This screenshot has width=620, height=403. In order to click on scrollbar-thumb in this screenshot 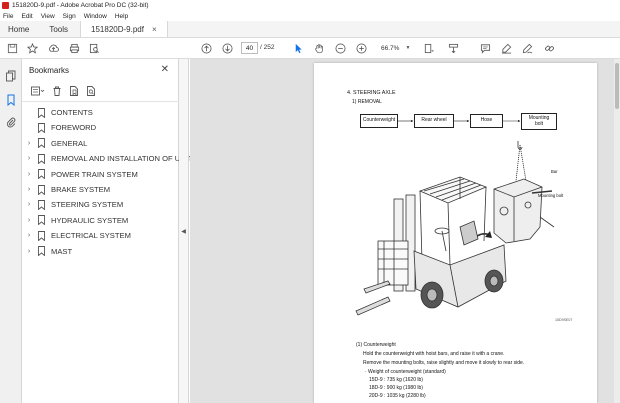, I will do `click(617, 86)`.